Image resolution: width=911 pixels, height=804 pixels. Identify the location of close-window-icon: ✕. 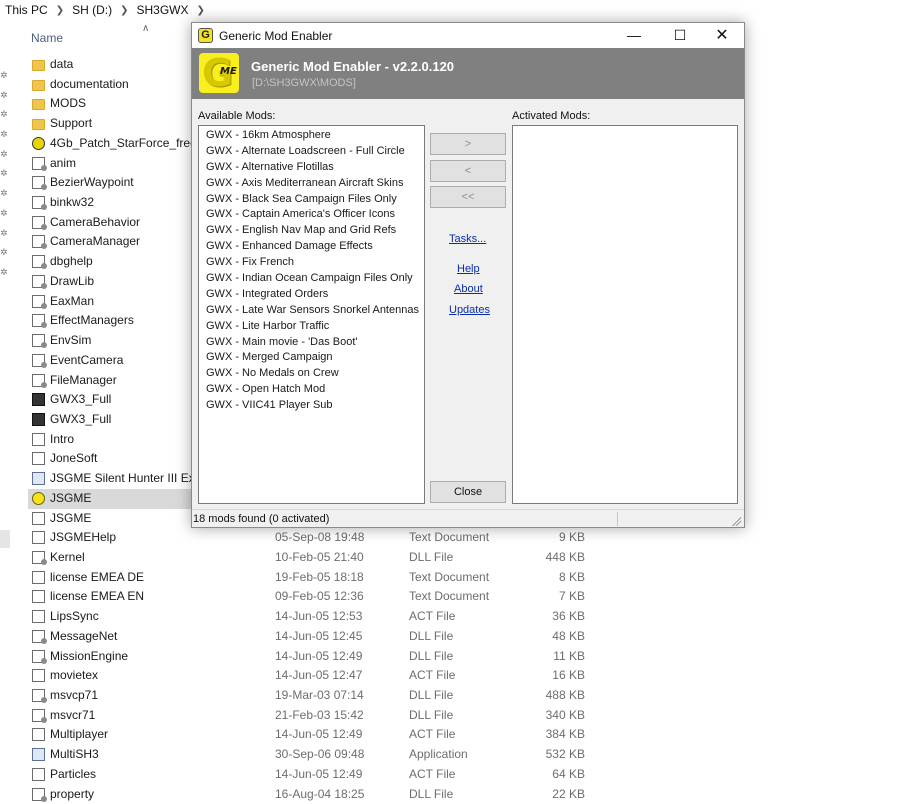
(722, 35).